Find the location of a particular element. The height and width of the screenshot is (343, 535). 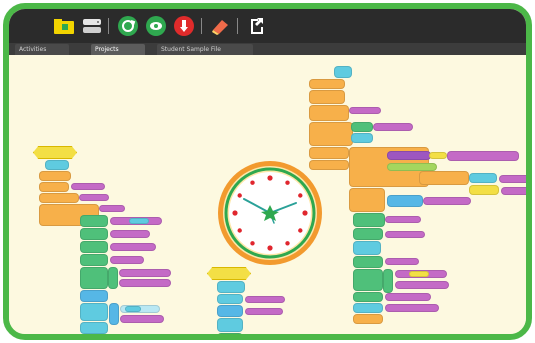

clock-face is located at coordinates (270, 213).